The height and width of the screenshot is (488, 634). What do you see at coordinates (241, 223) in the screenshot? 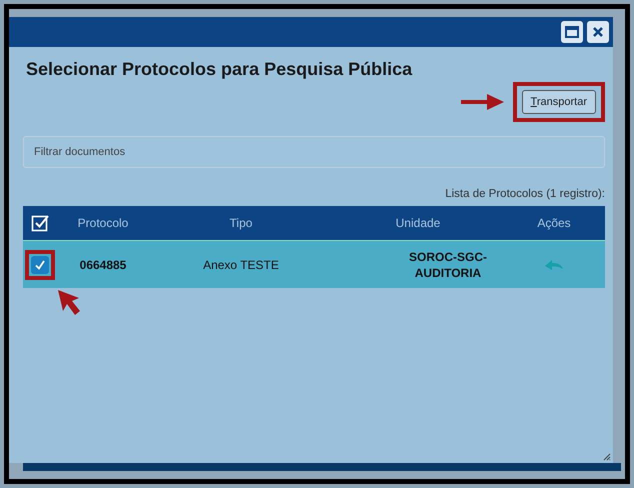
I see `column-header: Tipo` at bounding box center [241, 223].